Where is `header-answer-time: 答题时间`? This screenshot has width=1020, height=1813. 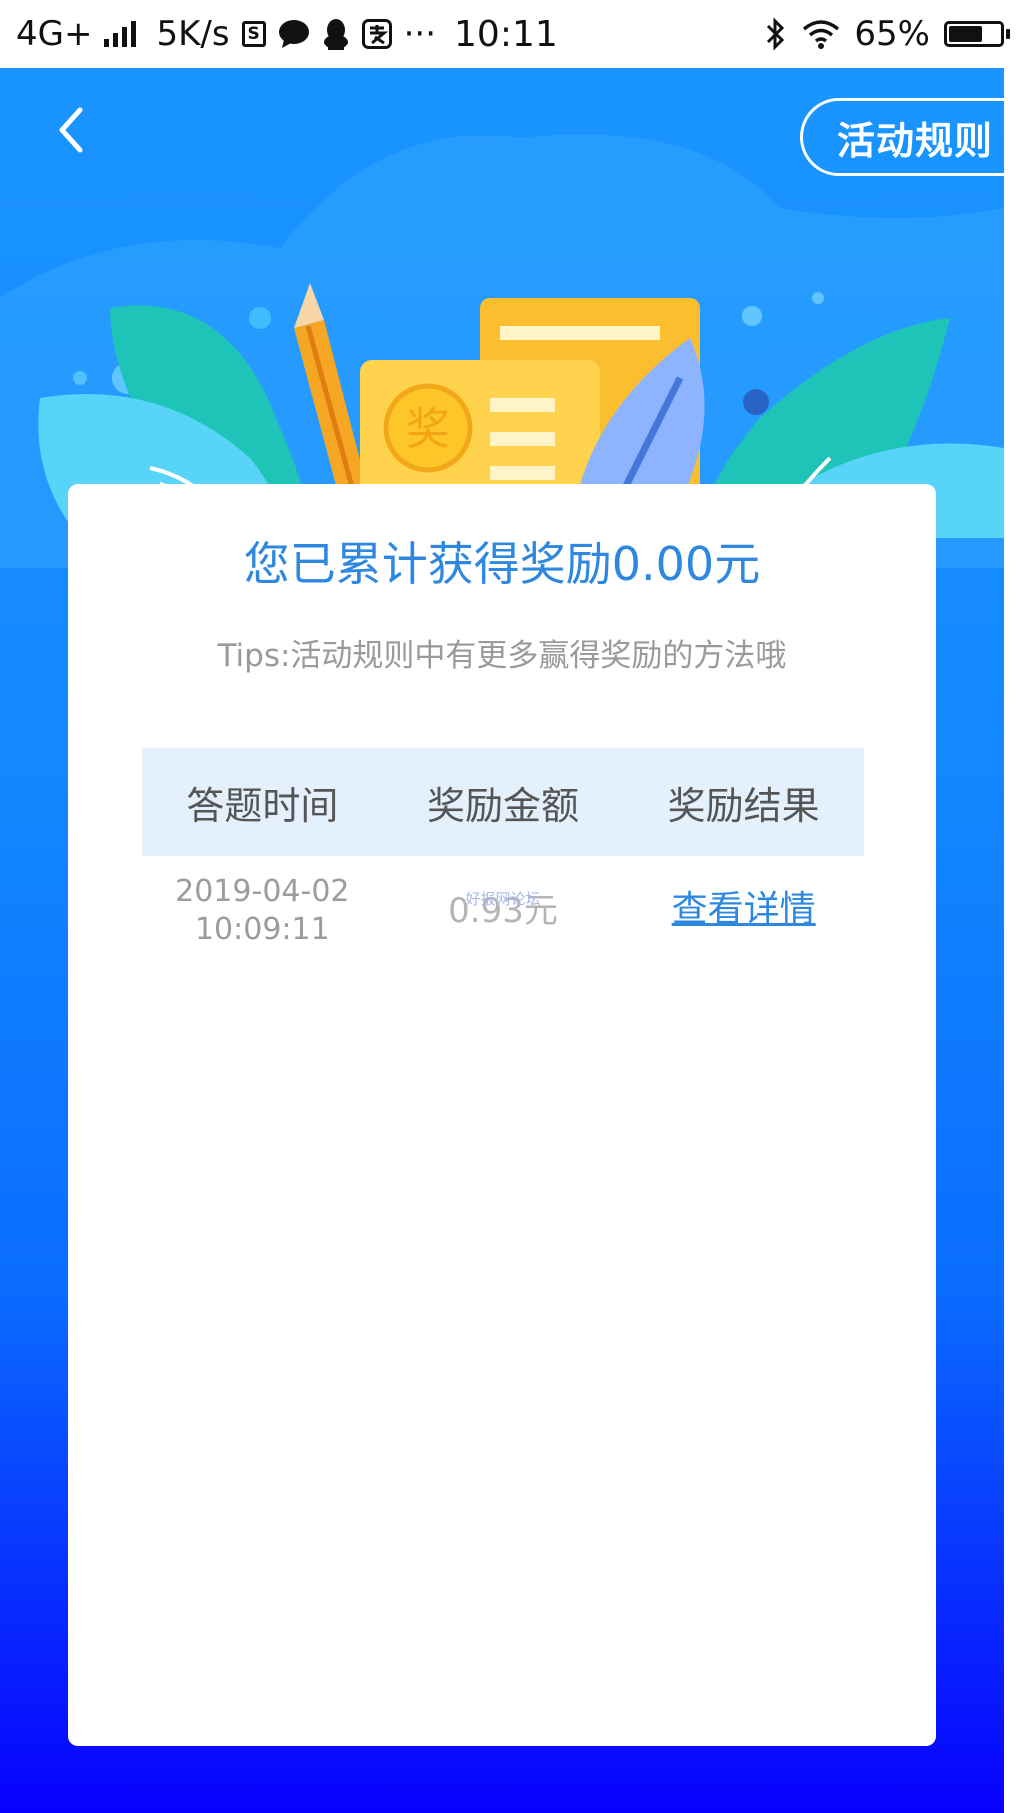 header-answer-time: 答题时间 is located at coordinates (262, 805).